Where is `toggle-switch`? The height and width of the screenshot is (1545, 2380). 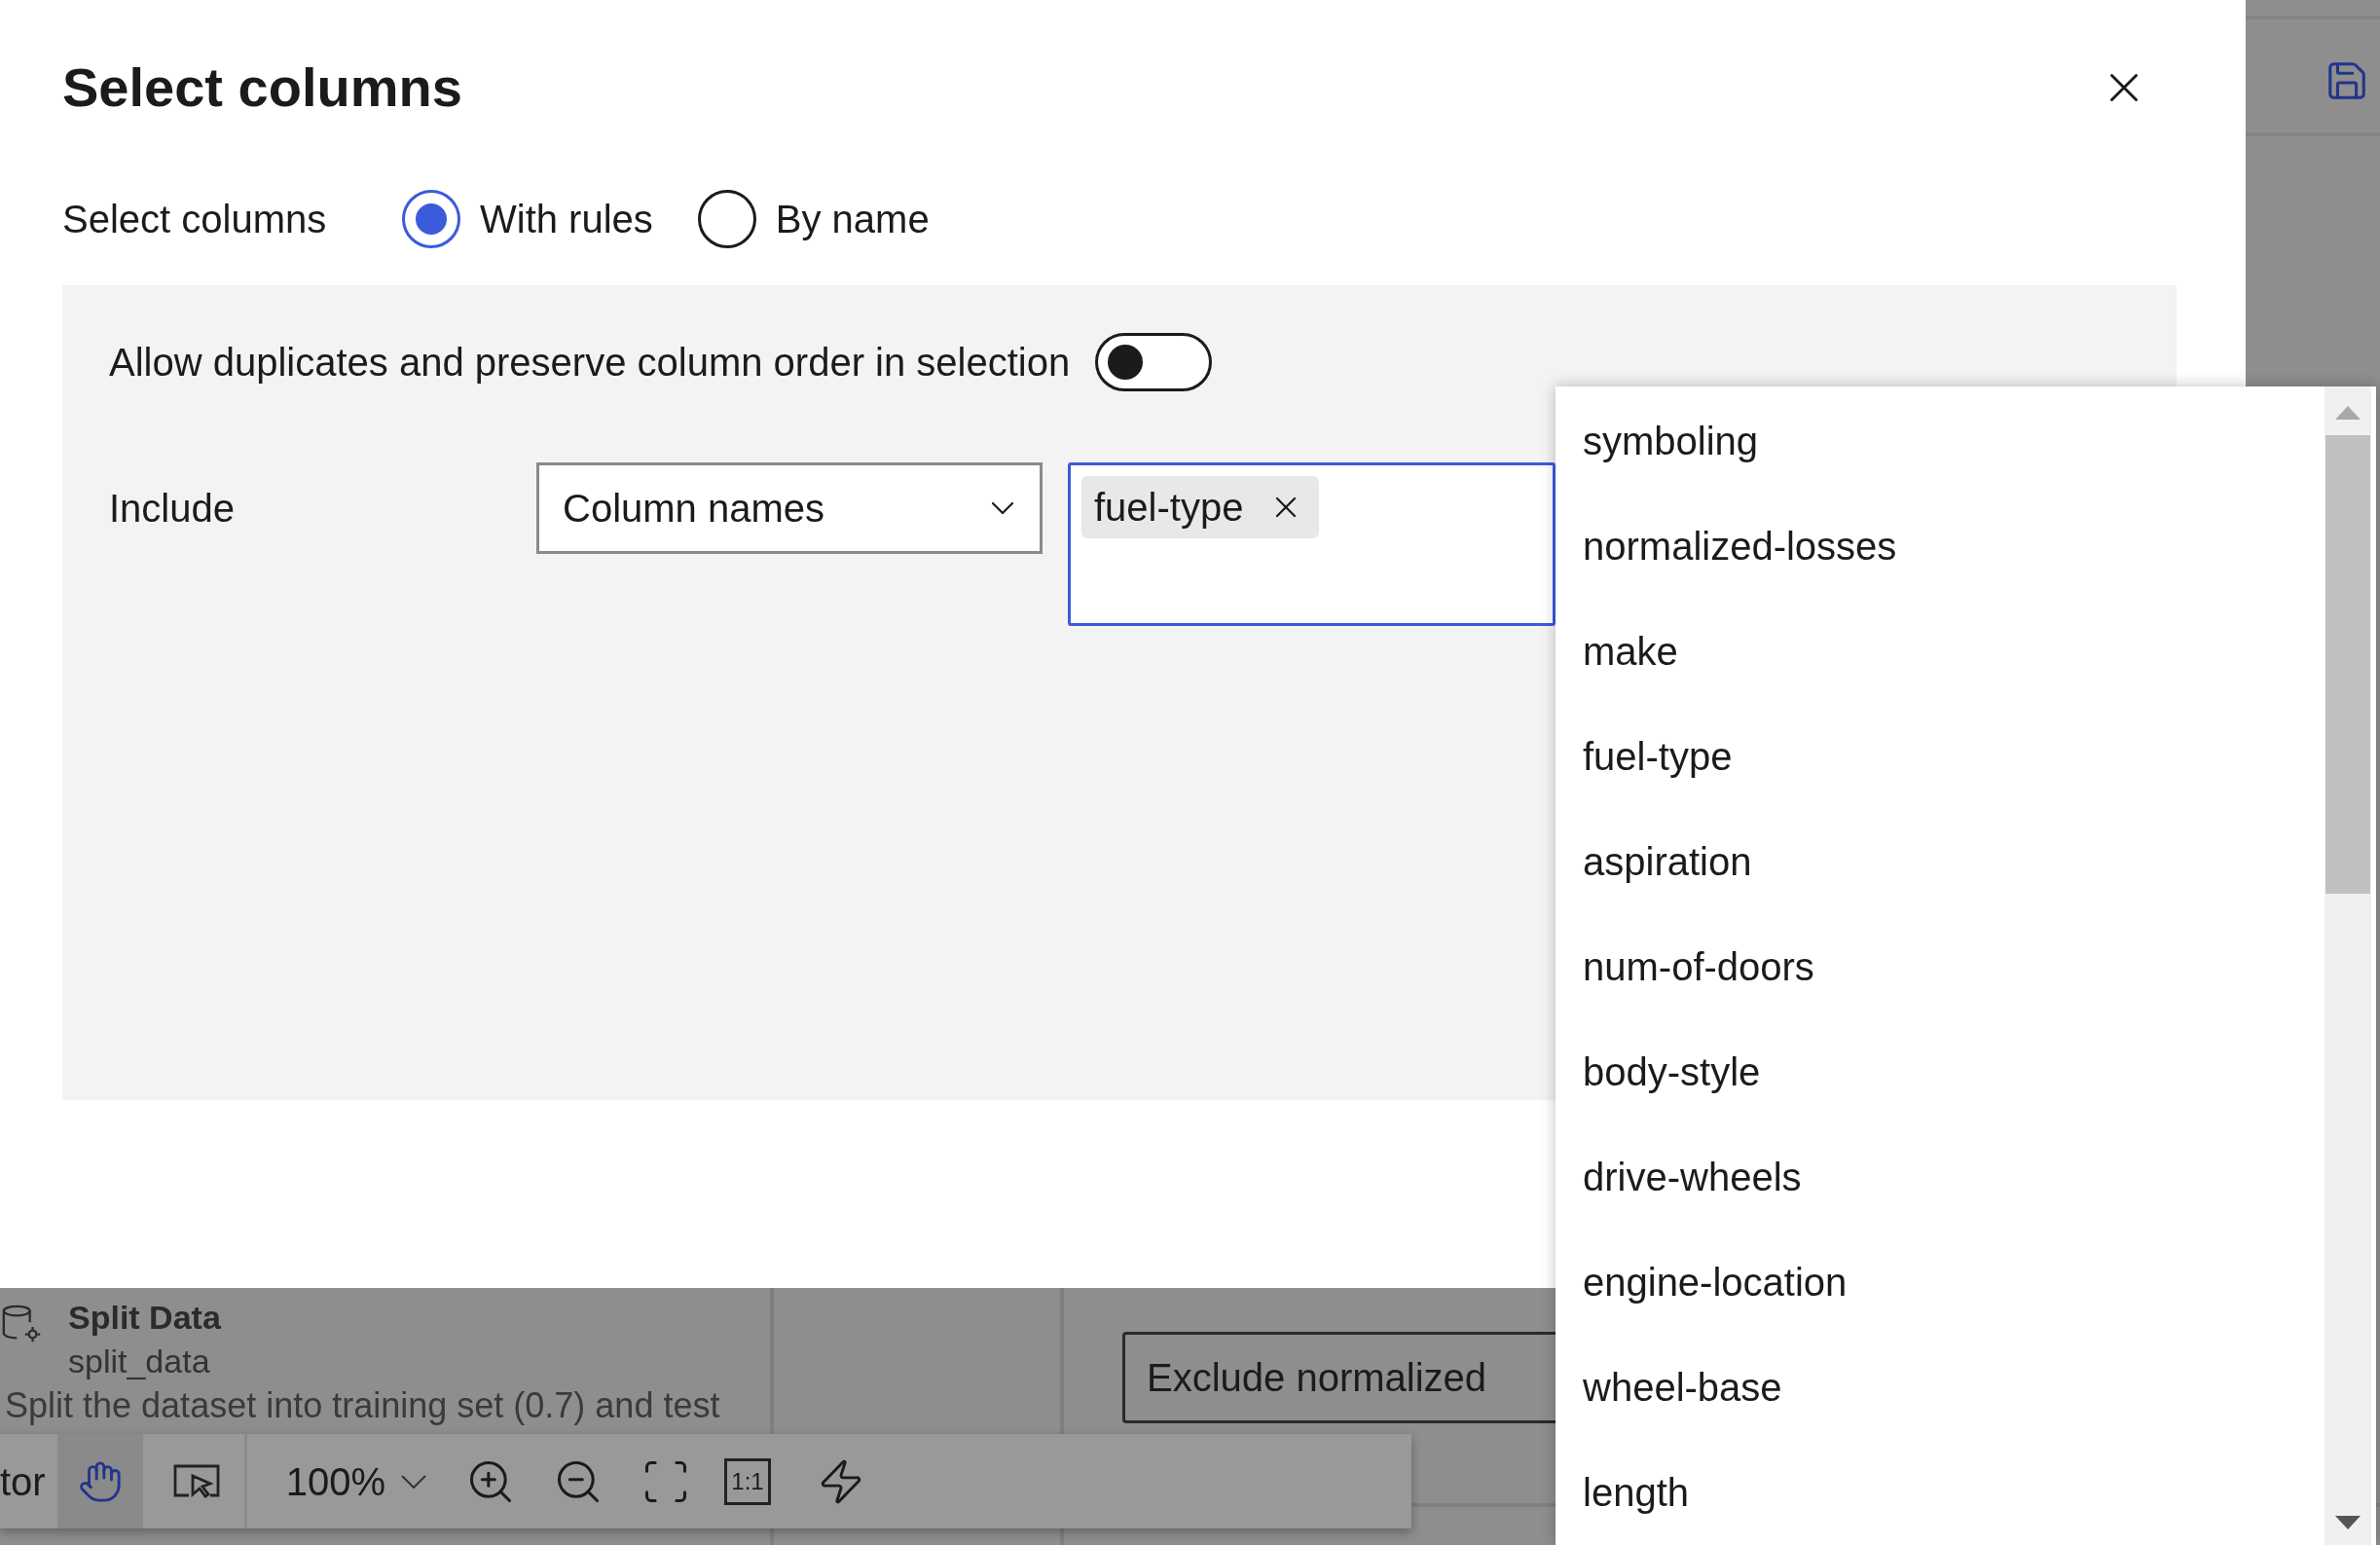 toggle-switch is located at coordinates (1154, 362).